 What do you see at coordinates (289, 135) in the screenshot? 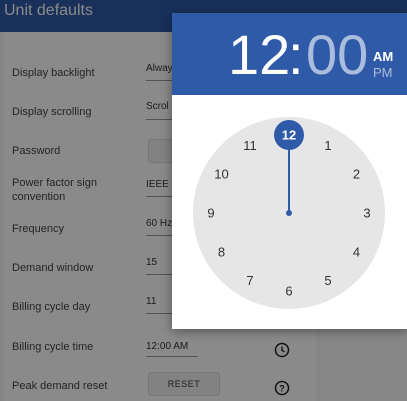
I see `dial-number-12: 12` at bounding box center [289, 135].